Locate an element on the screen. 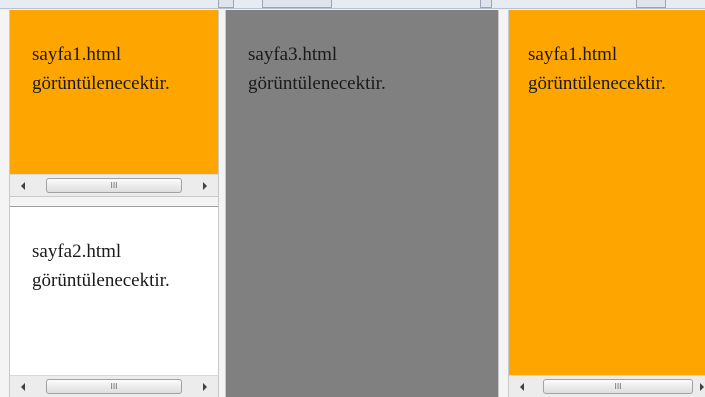 This screenshot has height=397, width=705. frame-resize-handle-horizontal is located at coordinates (114, 201).